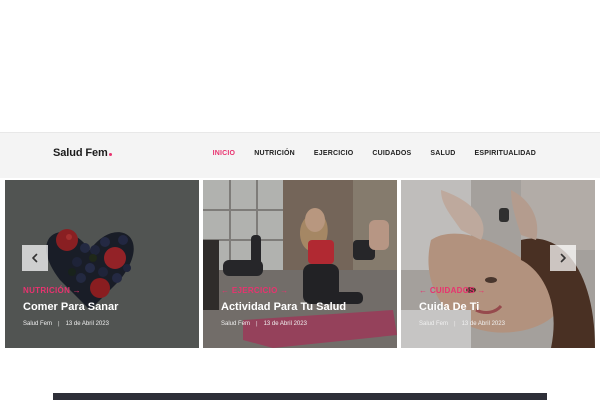 The width and height of the screenshot is (600, 400). Describe the element at coordinates (254, 290) in the screenshot. I see `slide-category-label: EJERCICIO` at that location.